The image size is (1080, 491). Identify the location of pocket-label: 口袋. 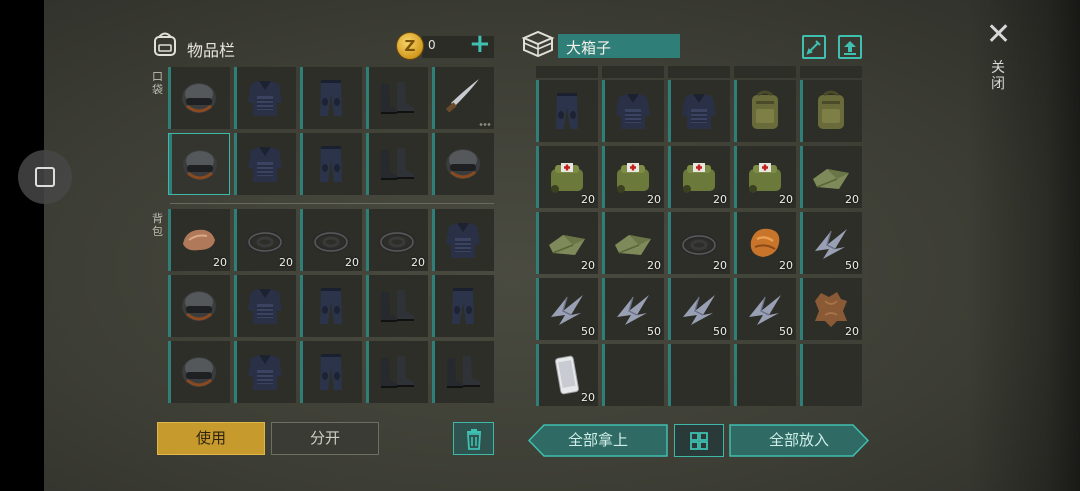
(157, 83).